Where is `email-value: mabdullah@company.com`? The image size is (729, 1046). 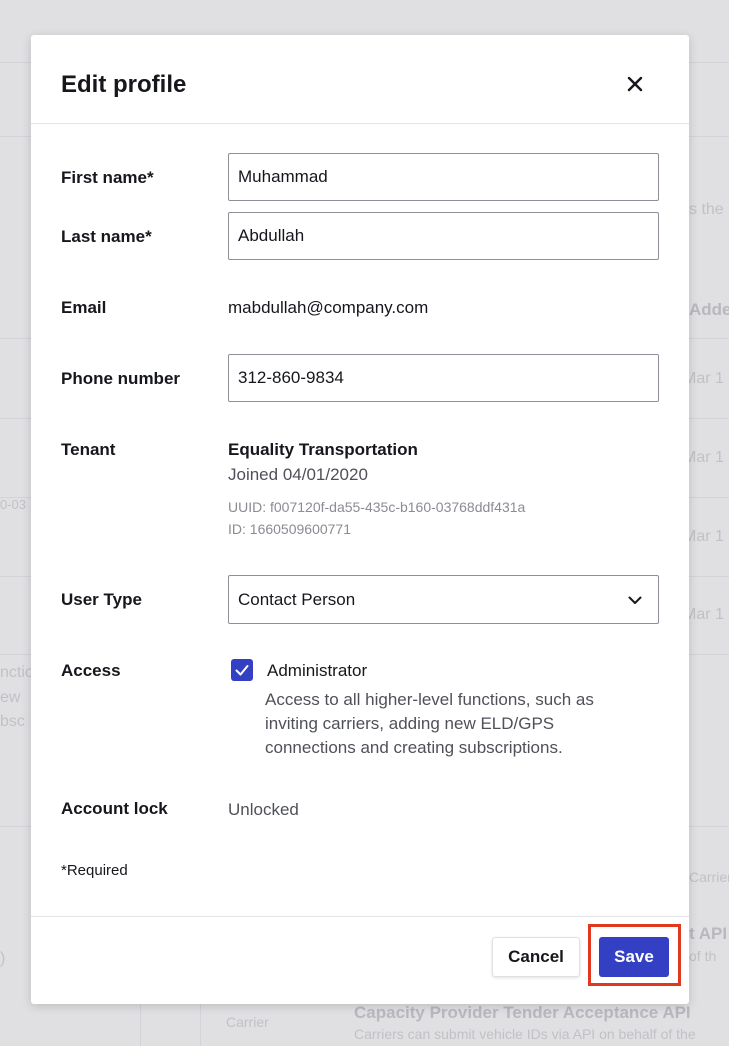 email-value: mabdullah@company.com is located at coordinates (328, 307).